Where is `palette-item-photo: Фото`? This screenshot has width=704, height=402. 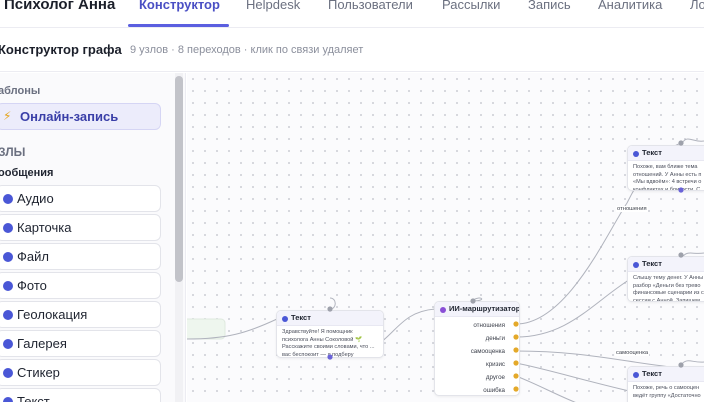
palette-item-photo: Фото is located at coordinates (80, 285).